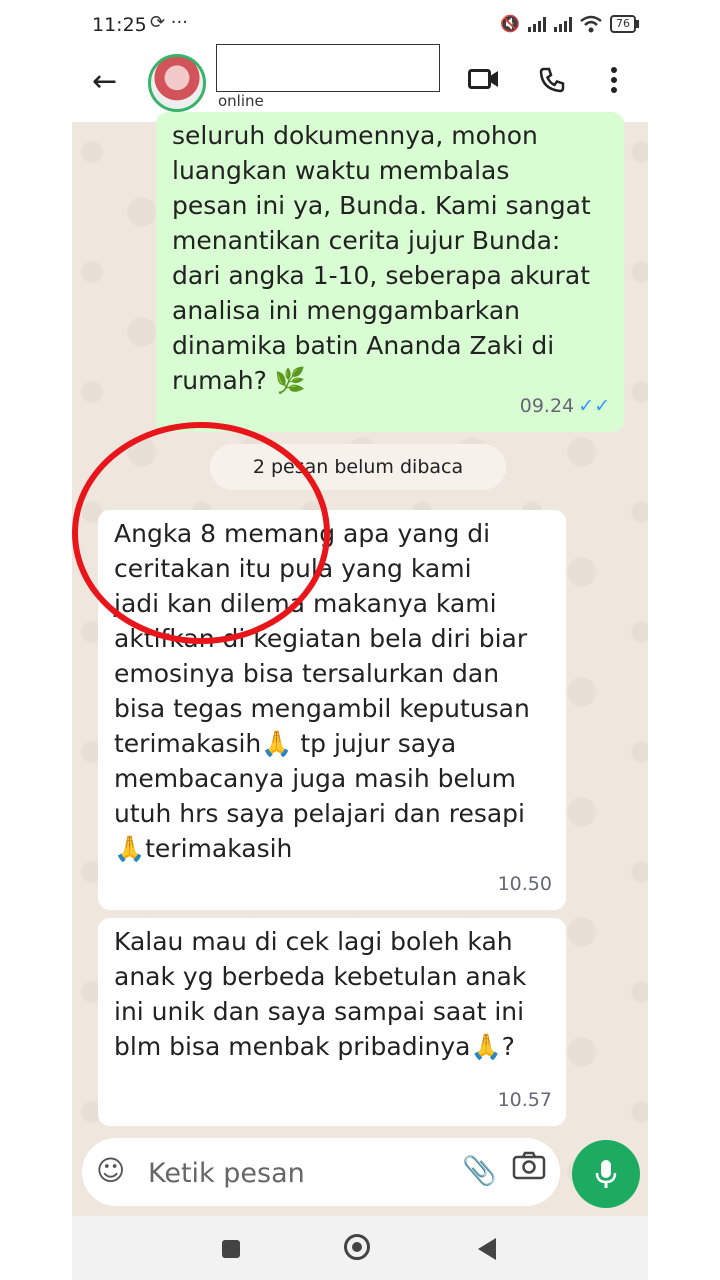  What do you see at coordinates (591, 23) in the screenshot?
I see `wifi-icon` at bounding box center [591, 23].